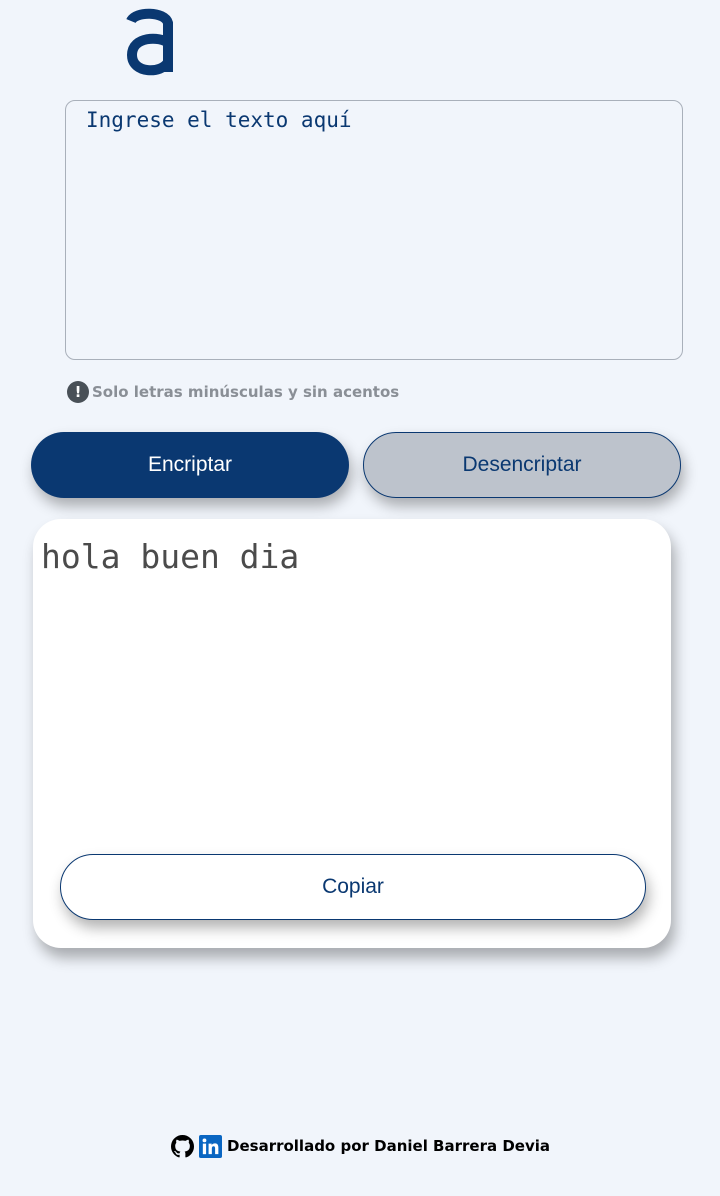  Describe the element at coordinates (522, 465) in the screenshot. I see `decrypt-button: Desencriptar` at that location.